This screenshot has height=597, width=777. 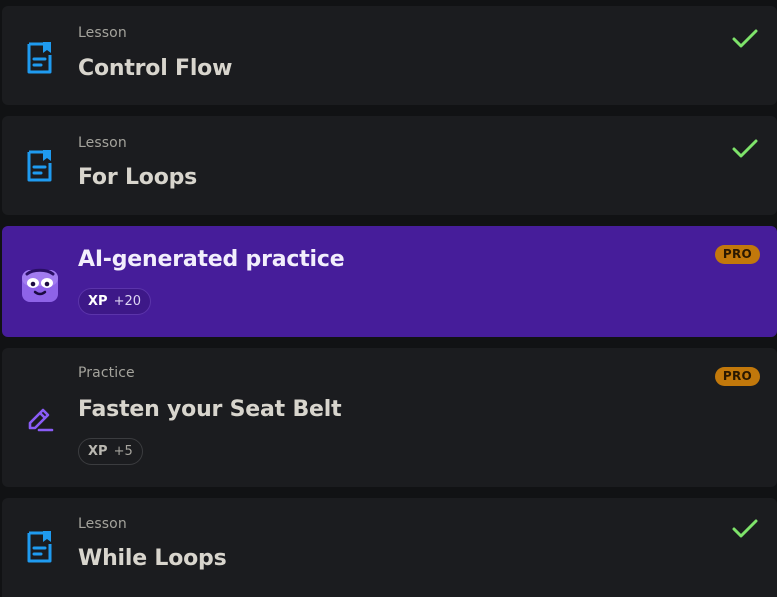 I want to click on item-title: Fasten your Seat Belt, so click(x=210, y=409).